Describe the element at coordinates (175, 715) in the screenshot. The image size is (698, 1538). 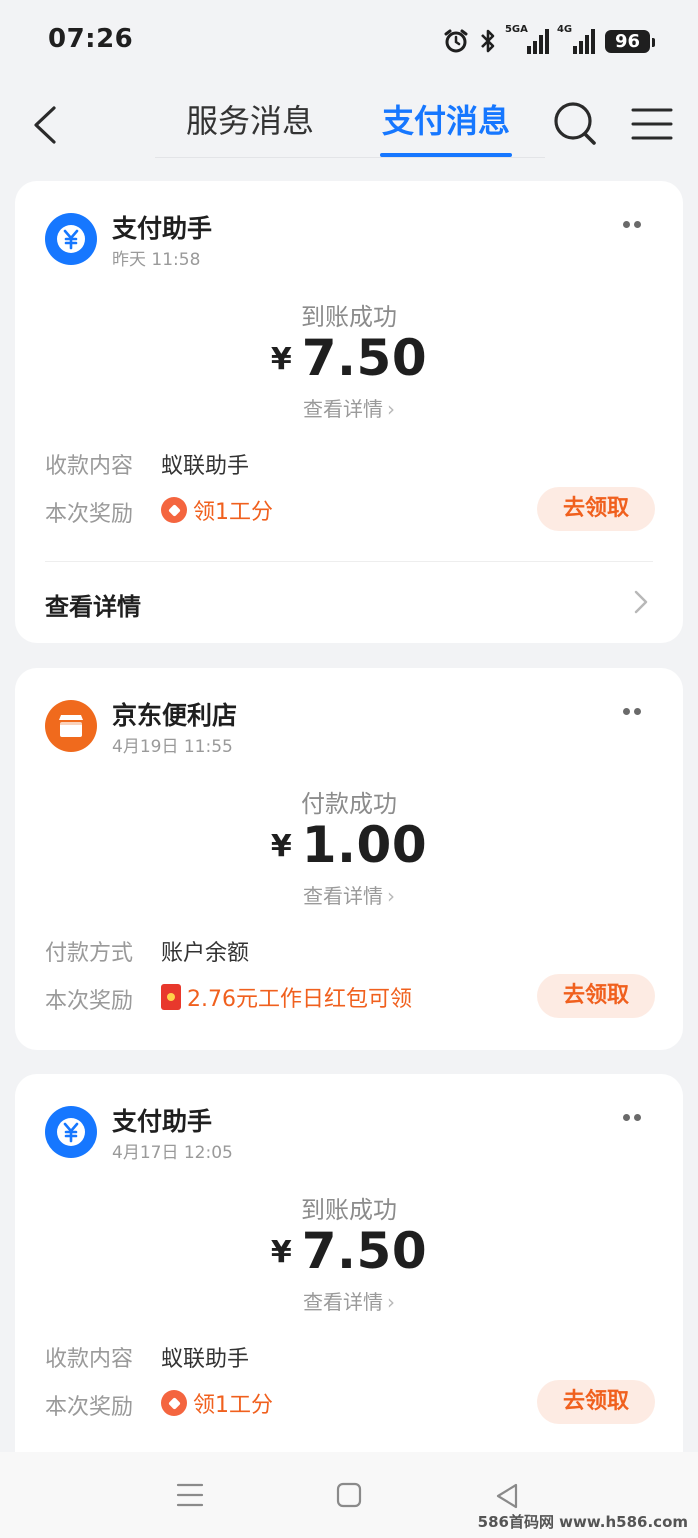
I see `sender-name: 京东便利店` at that location.